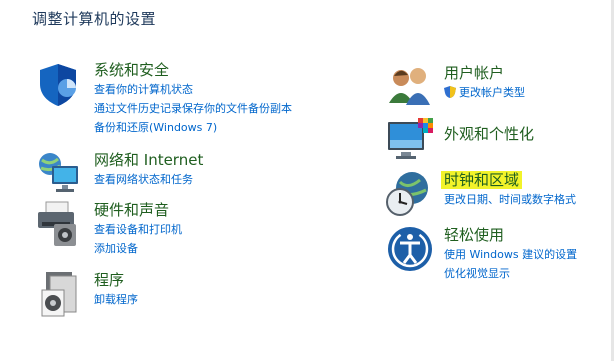 The width and height of the screenshot is (614, 361). I want to click on printer-icon, so click(57, 223).